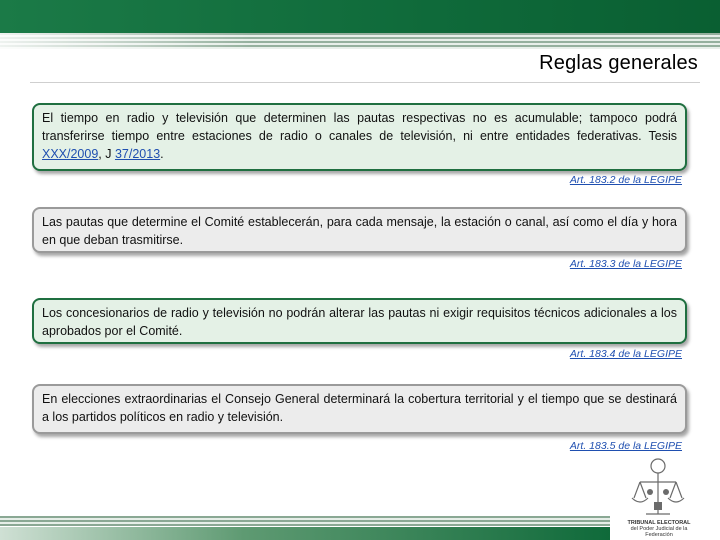  What do you see at coordinates (618, 63) in the screenshot?
I see `page-title: Reglas generales` at bounding box center [618, 63].